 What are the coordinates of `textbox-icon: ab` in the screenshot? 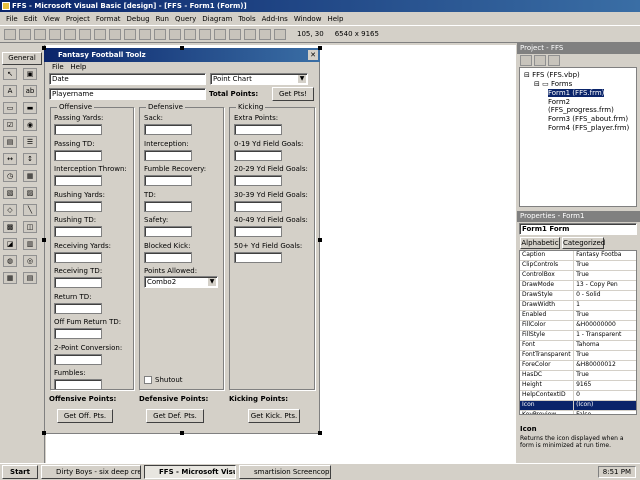 It's located at (30, 91).